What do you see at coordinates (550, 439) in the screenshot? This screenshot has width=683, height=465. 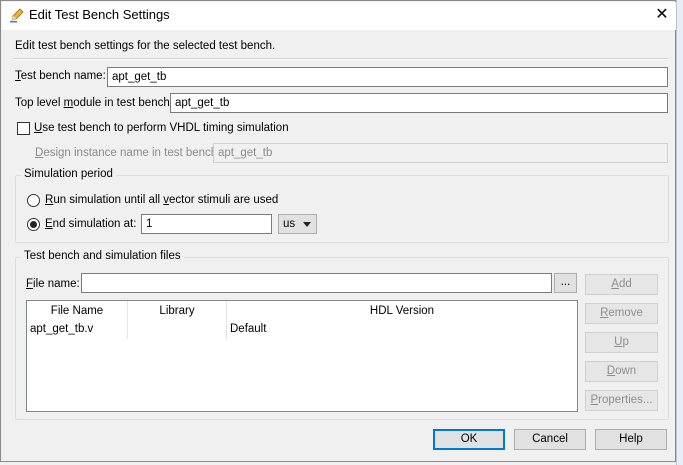 I see `cancel-button: Cancel` at bounding box center [550, 439].